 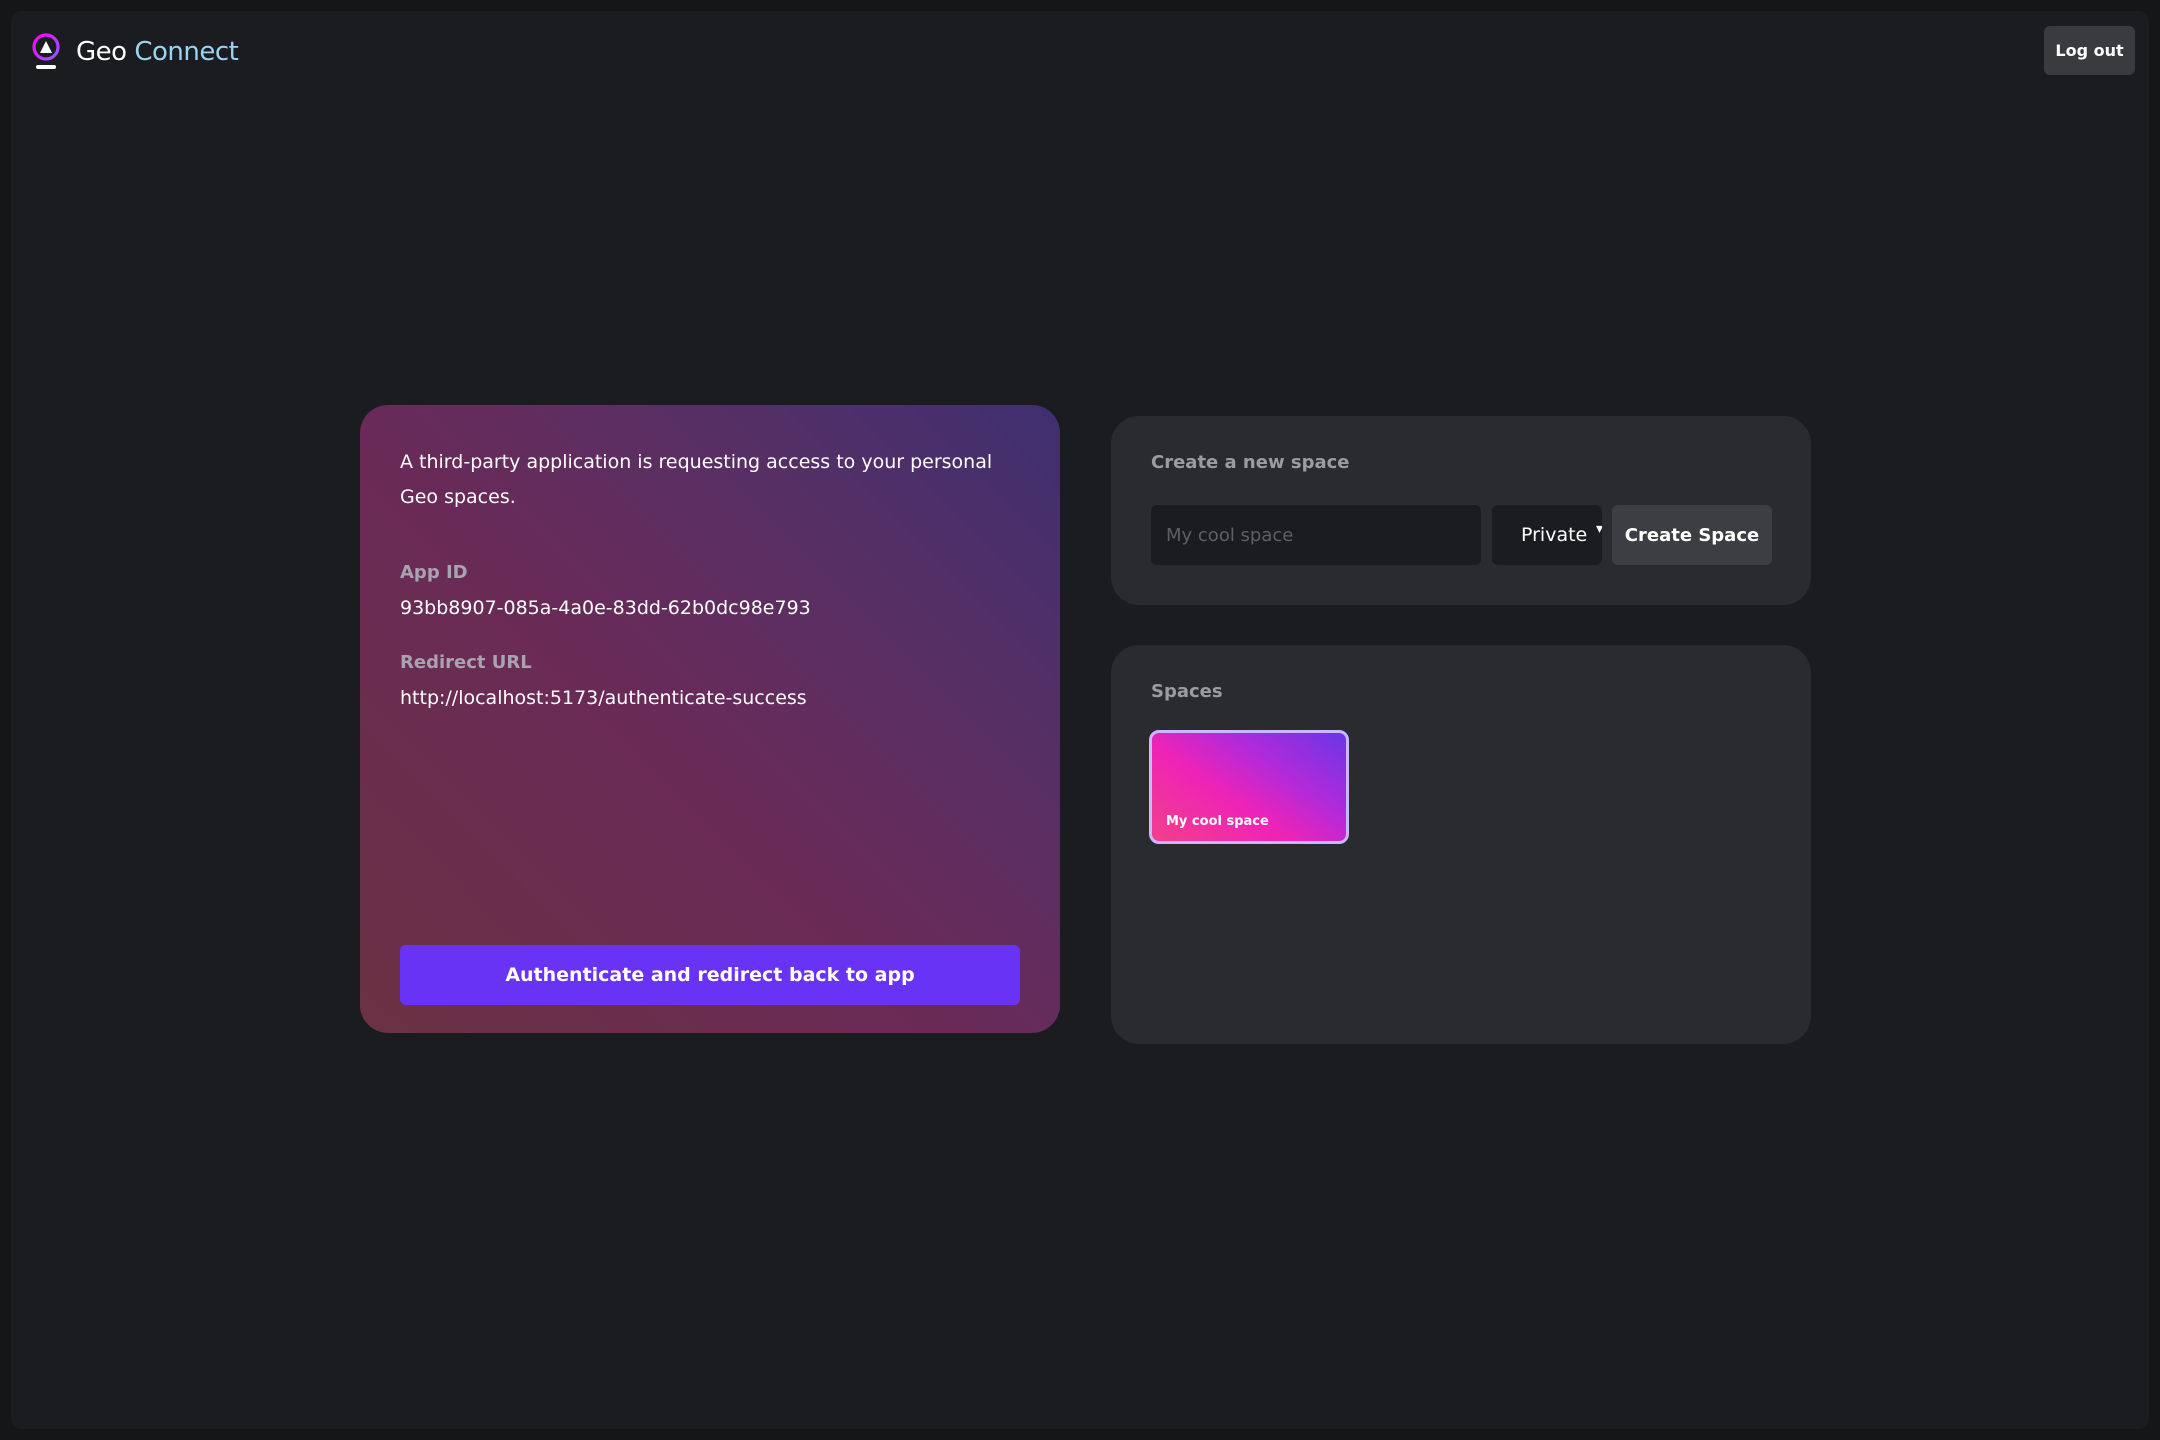 I want to click on spaces-panel: Spaces My cool space, so click(x=1461, y=844).